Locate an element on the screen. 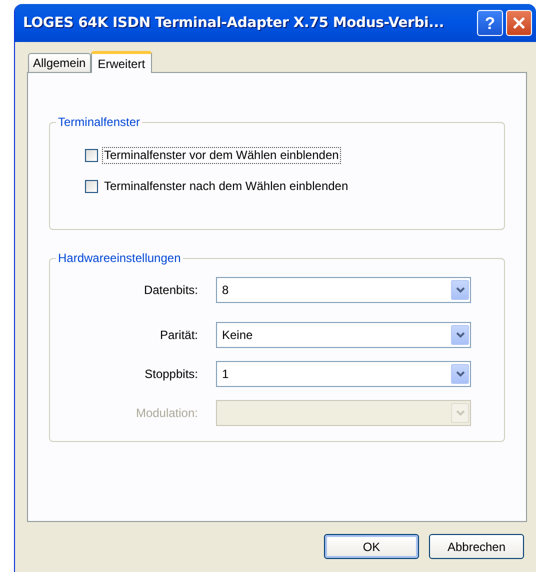 The width and height of the screenshot is (536, 572). checkbox-label: Terminalfenster nach dem Wählen einblenden is located at coordinates (226, 186).